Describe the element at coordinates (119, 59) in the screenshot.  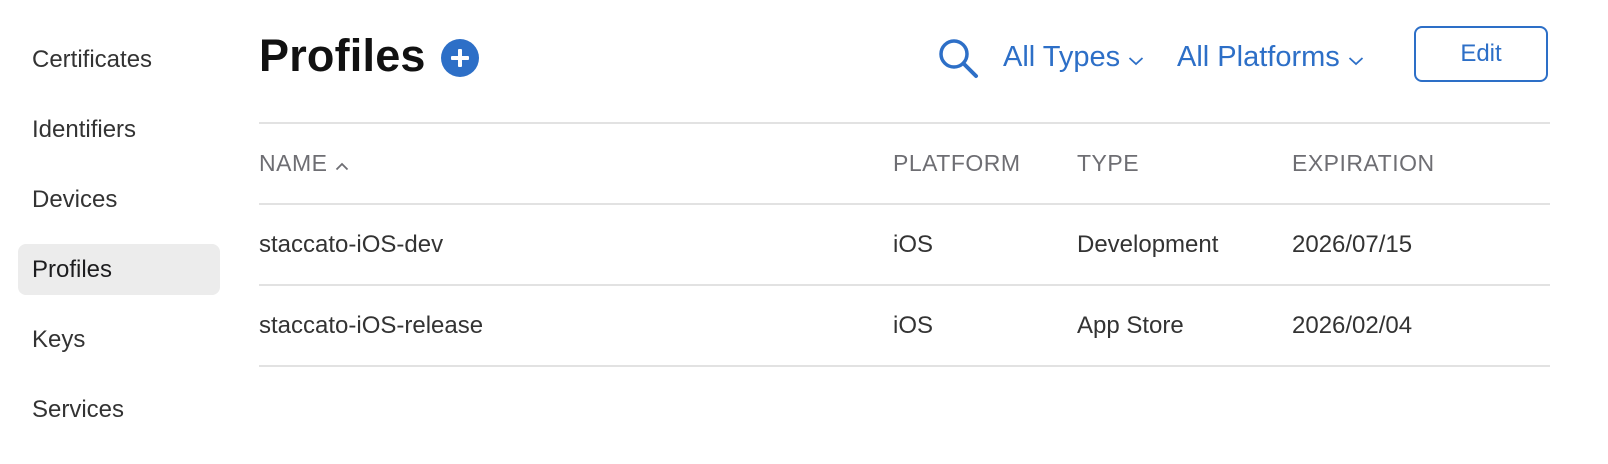
I see `sidebar-item-certificates: Certificates` at that location.